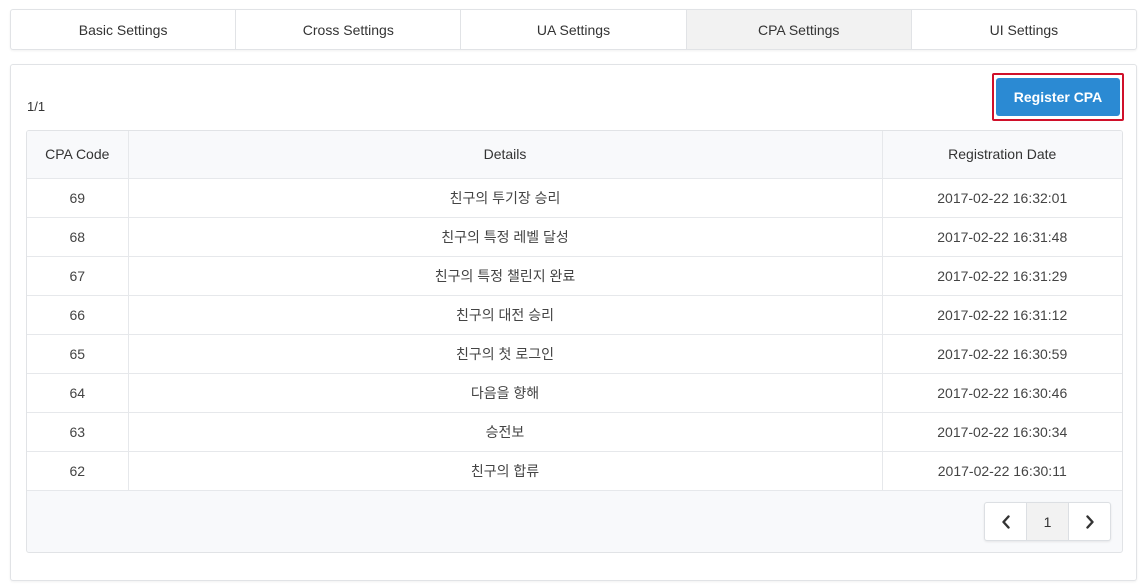  I want to click on table-row: 69 친구의 투기장 승리 2017-02-22 16:32:01, so click(574, 198).